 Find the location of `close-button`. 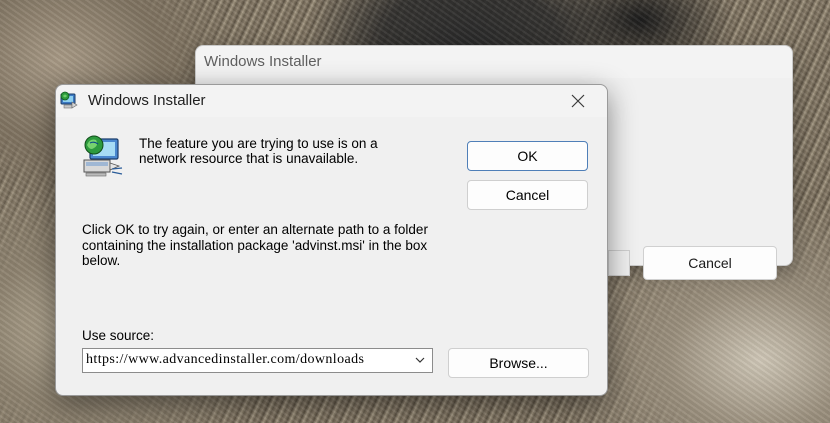

close-button is located at coordinates (578, 101).